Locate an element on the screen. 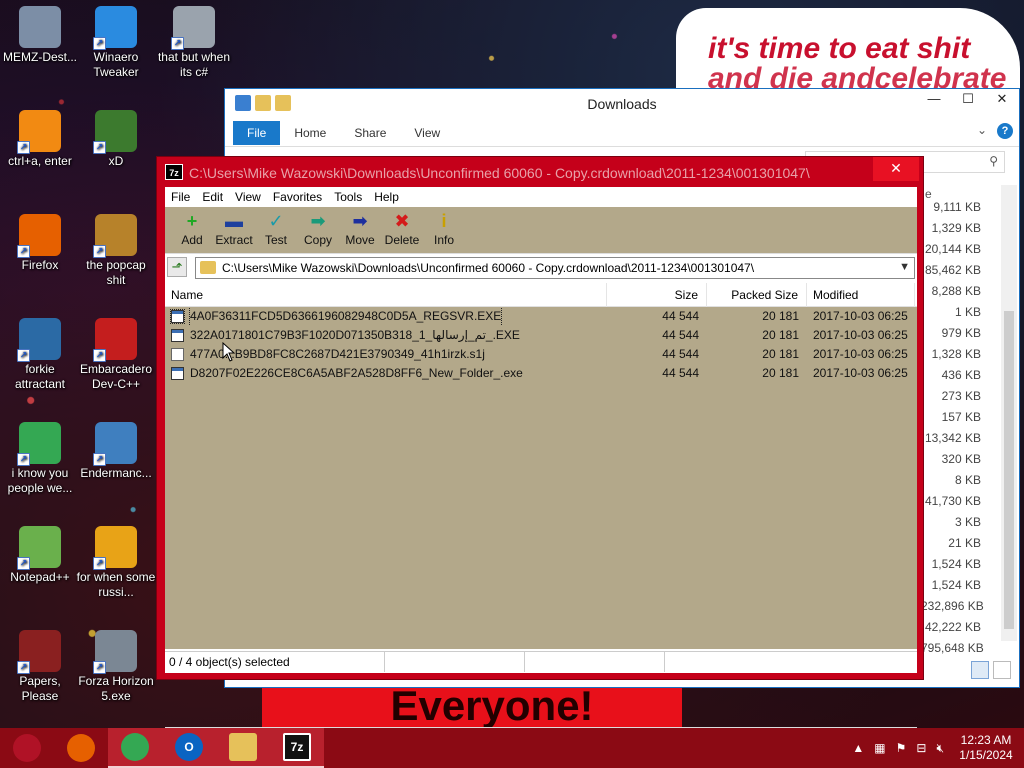  column-name: Name is located at coordinates (386, 295).